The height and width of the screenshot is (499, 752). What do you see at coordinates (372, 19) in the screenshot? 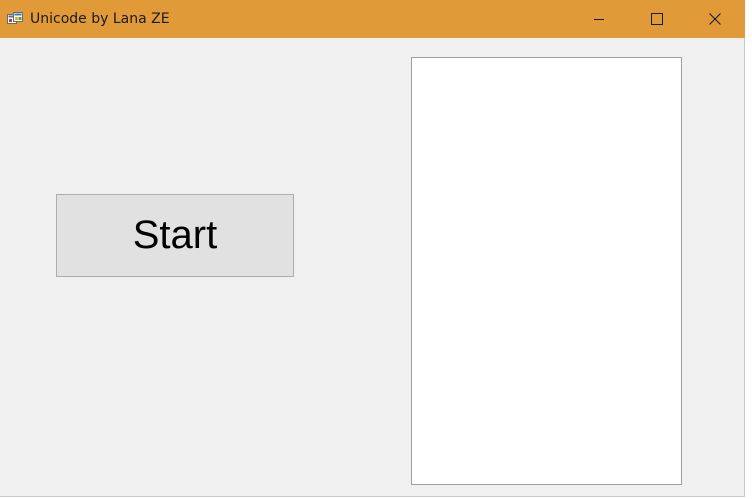
I see `title-bar: Unicode by Lana ZE` at bounding box center [372, 19].